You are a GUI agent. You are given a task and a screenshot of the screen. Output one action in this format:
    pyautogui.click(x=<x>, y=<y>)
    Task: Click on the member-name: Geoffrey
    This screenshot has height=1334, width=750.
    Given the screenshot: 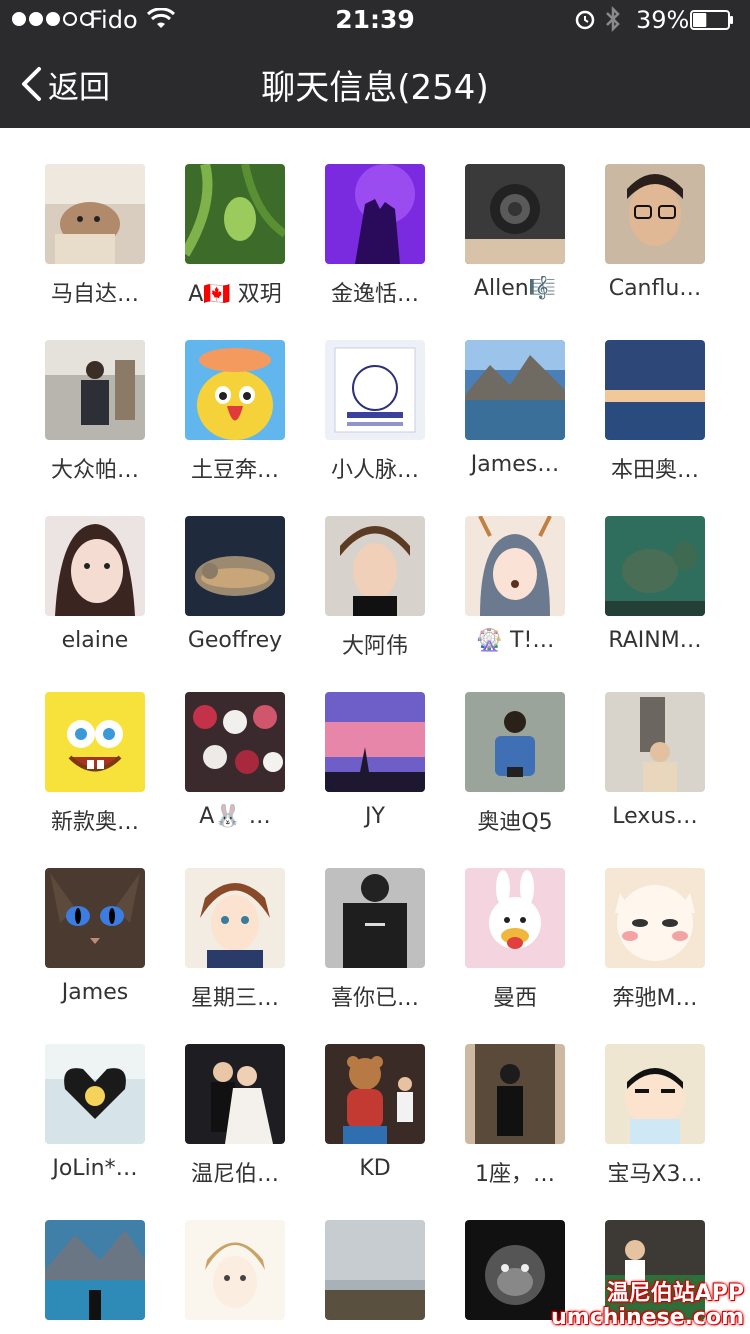 What is the action you would take?
    pyautogui.click(x=235, y=640)
    